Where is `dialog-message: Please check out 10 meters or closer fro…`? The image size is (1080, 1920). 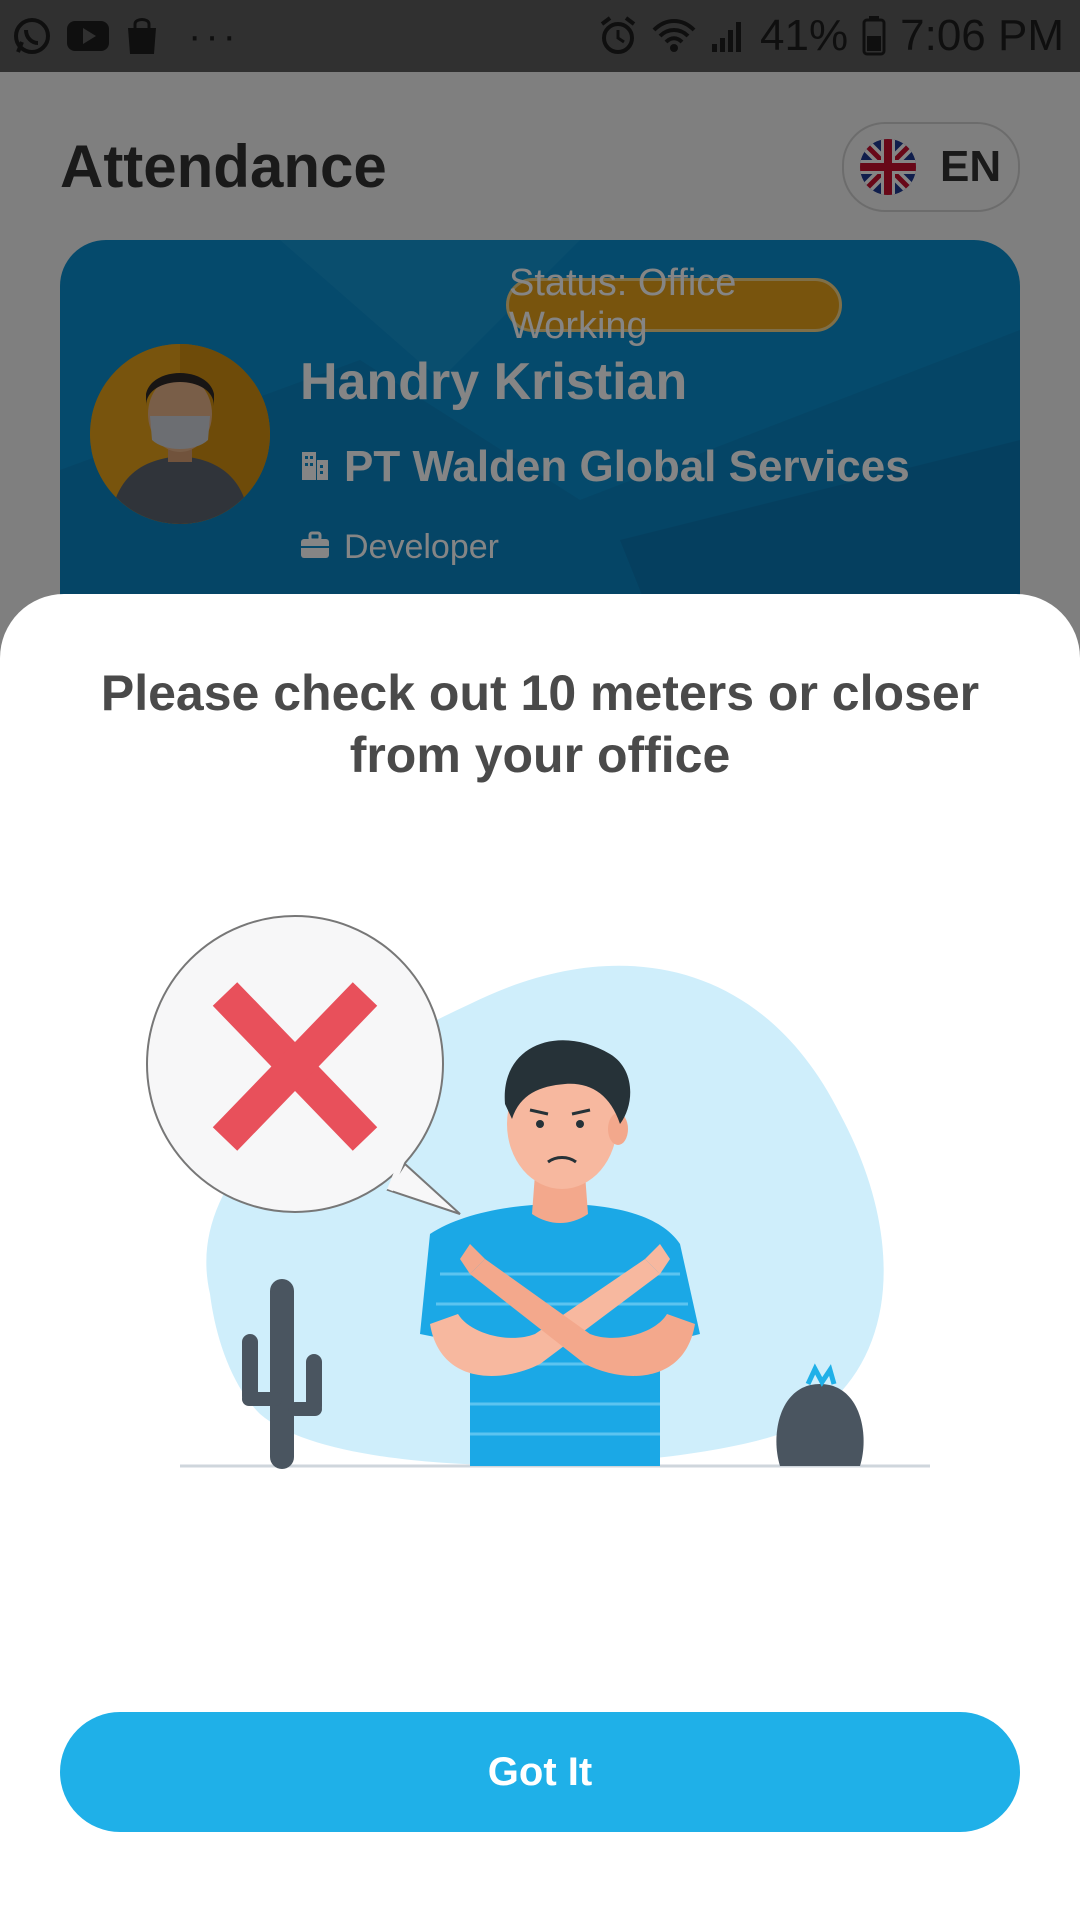
dialog-message: Please check out 10 meters or closer fro… is located at coordinates (540, 724).